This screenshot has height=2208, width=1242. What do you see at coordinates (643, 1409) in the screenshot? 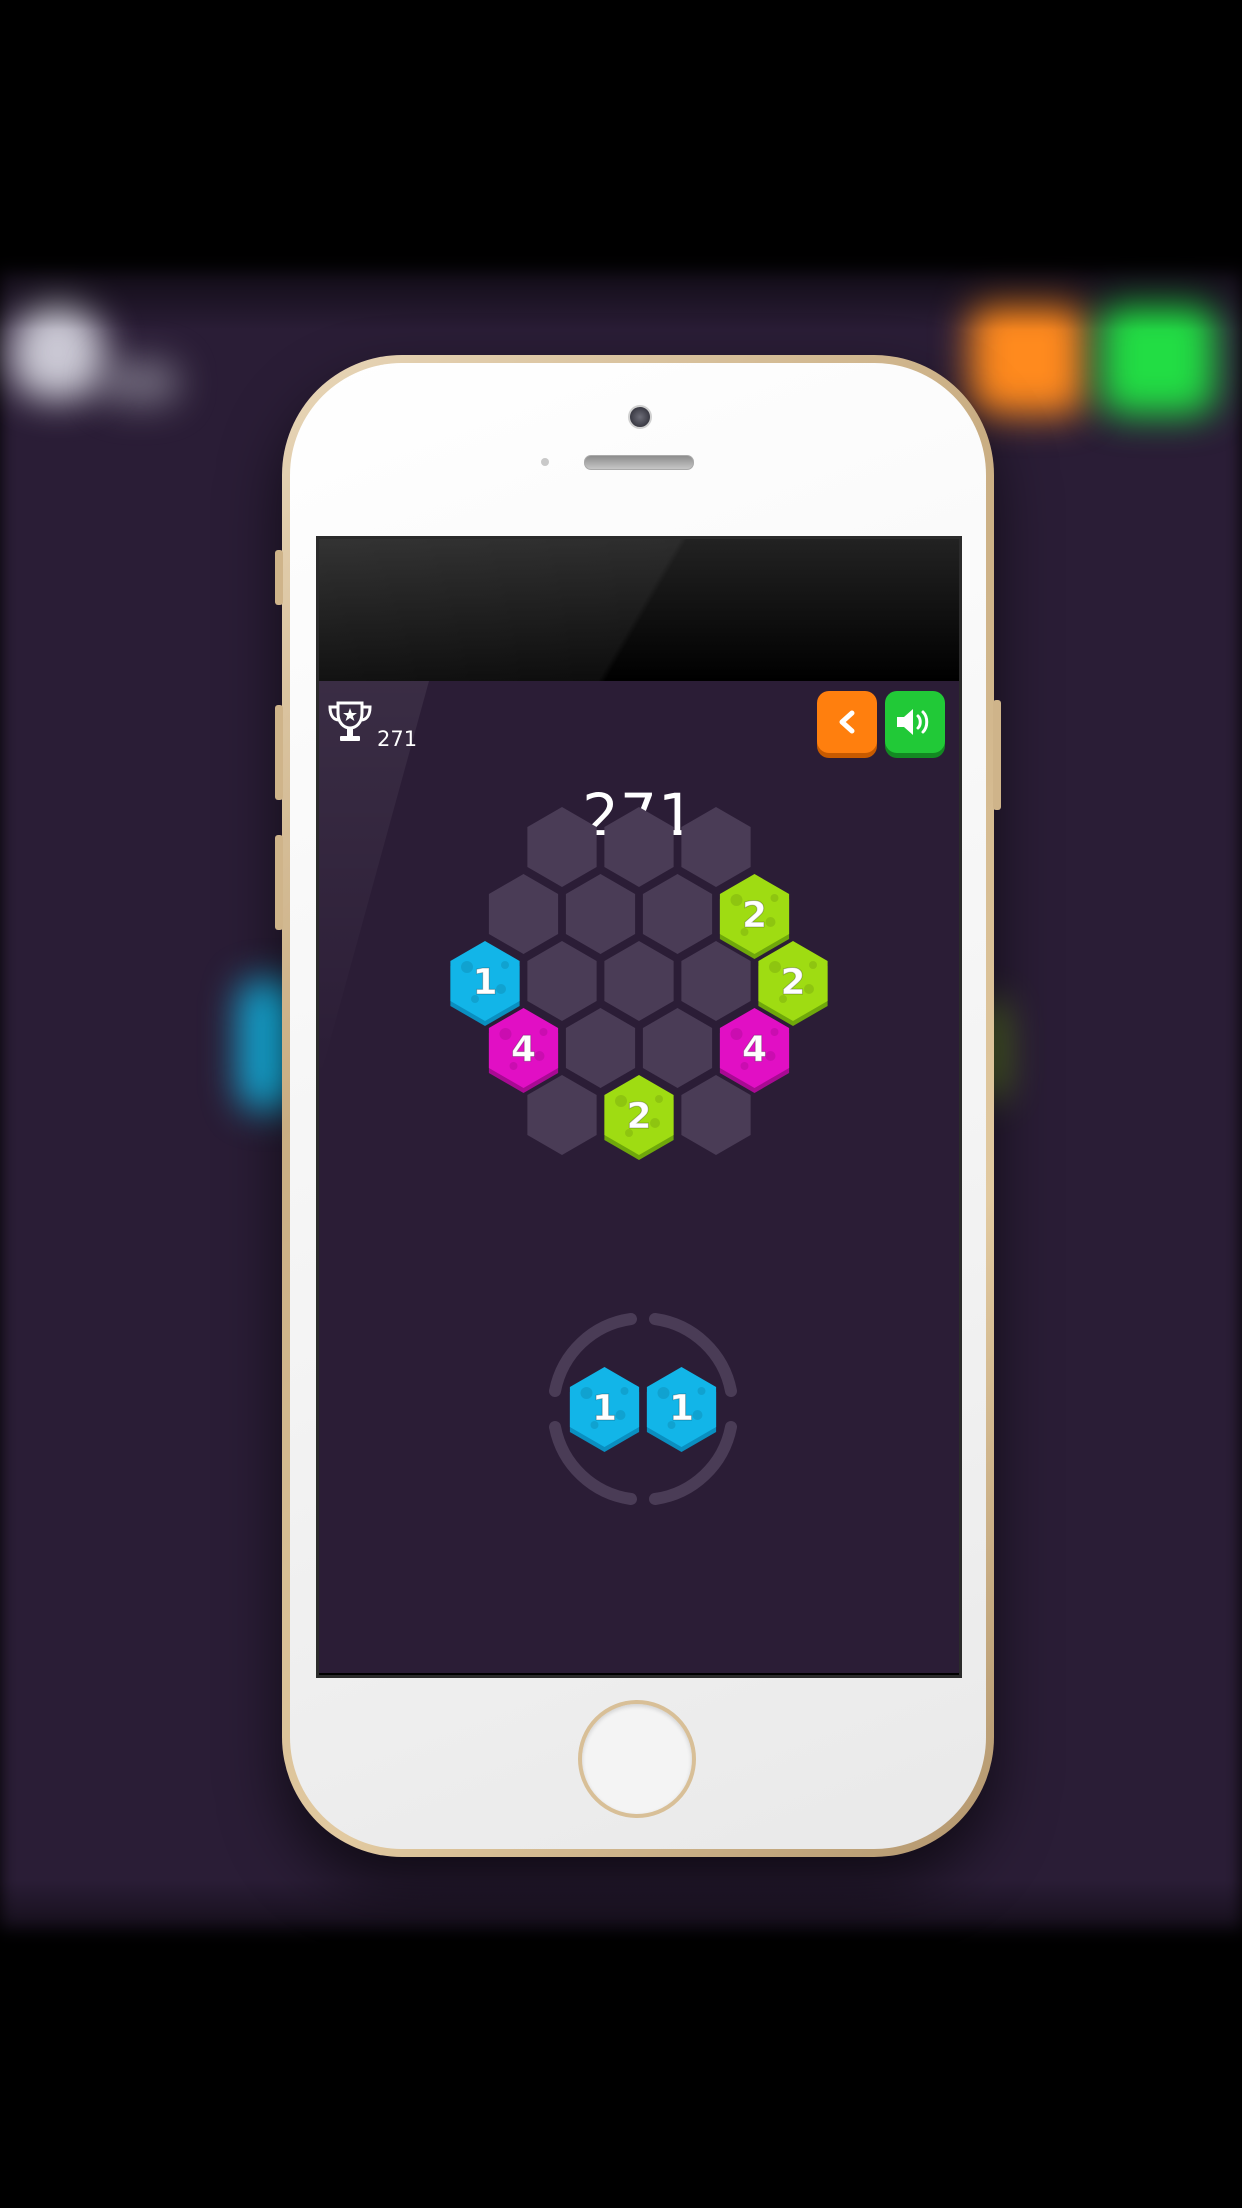
I see `piece-rotation-ring` at bounding box center [643, 1409].